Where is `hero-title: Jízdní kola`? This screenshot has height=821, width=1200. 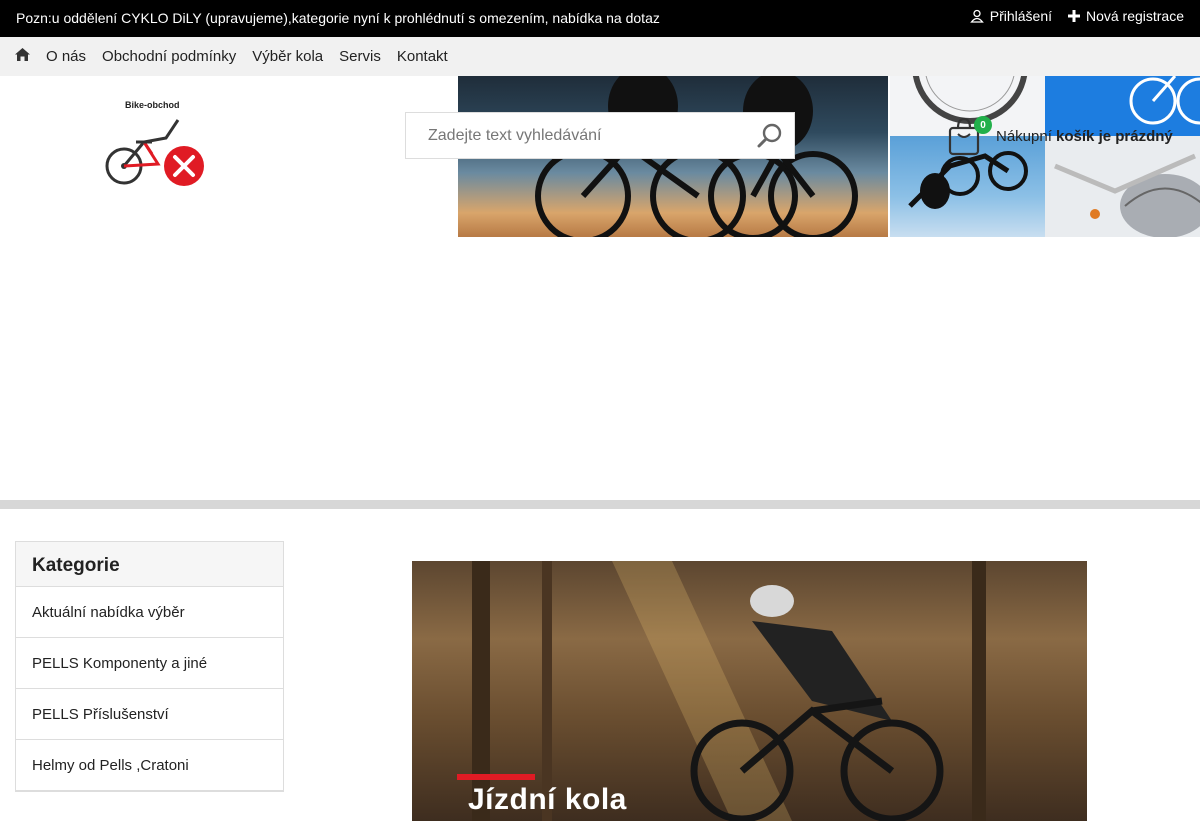 hero-title: Jízdní kola is located at coordinates (547, 799).